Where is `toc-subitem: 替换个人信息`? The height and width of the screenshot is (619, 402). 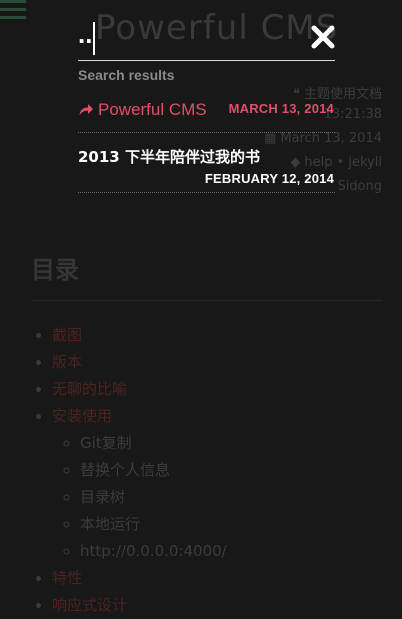 toc-subitem: 替换个人信息 is located at coordinates (153, 470).